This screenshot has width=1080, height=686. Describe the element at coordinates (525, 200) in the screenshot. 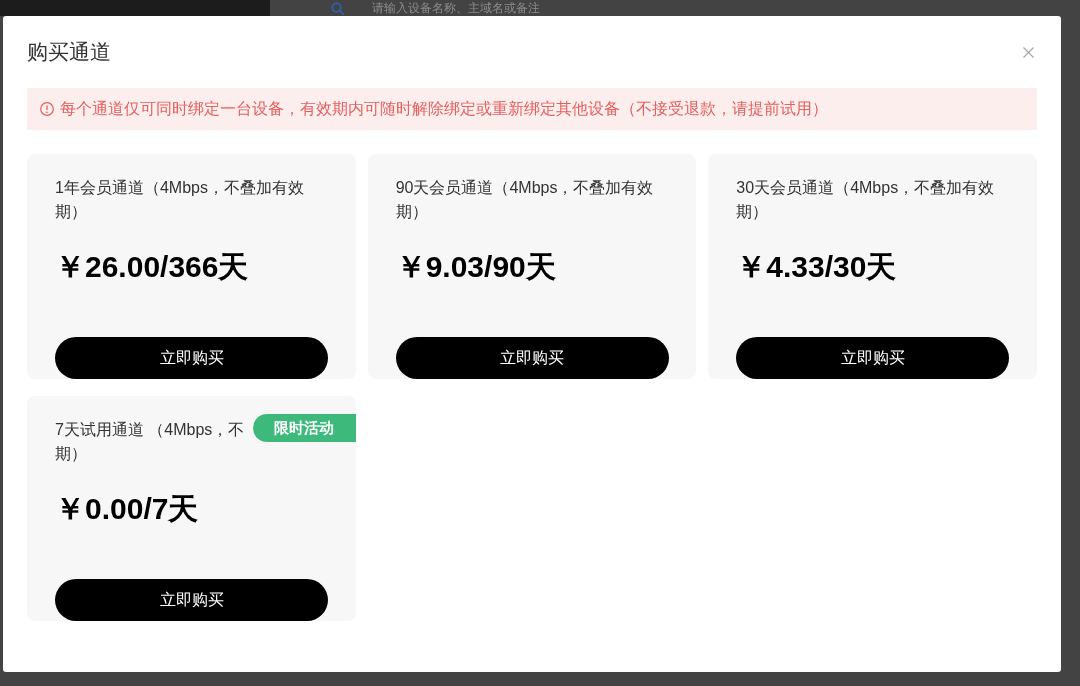

I see `plan-description: 90天会员通道（4Mbps，不叠加有效期）` at that location.